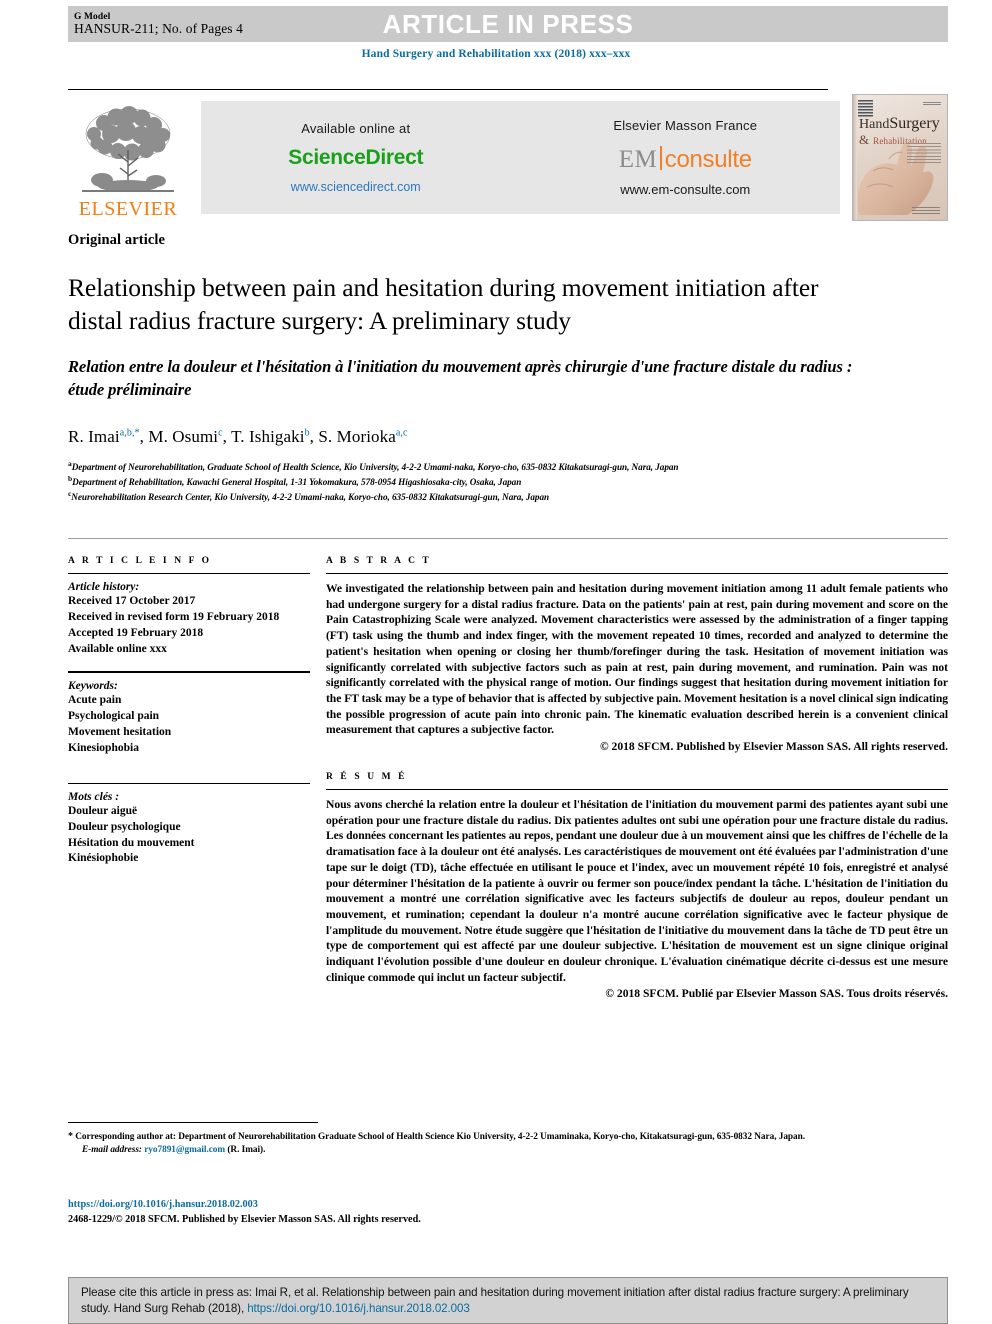 The image size is (992, 1324). I want to click on history-accepted: Accepted 19 February 2018, so click(136, 632).